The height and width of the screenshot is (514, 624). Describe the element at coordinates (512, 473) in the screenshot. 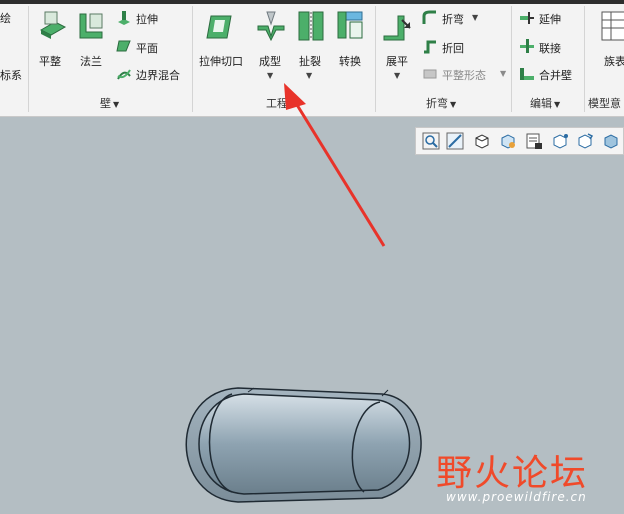

I see `watermark-logo: 野火论坛` at that location.